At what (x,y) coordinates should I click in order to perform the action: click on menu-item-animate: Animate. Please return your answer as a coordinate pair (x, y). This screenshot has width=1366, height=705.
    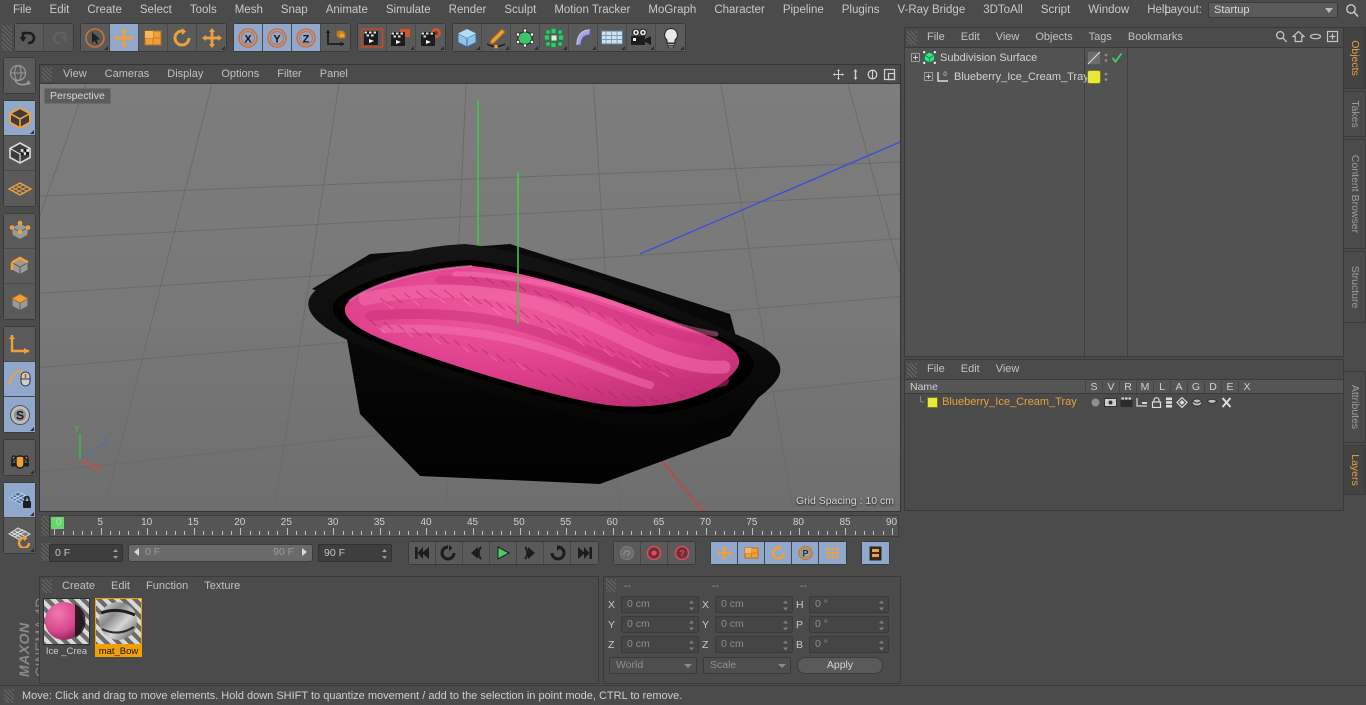
    Looking at the image, I should click on (347, 10).